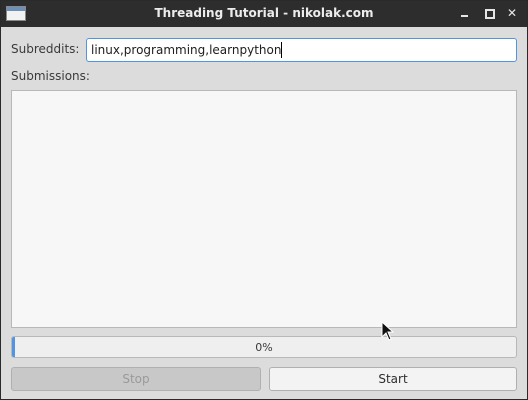  What do you see at coordinates (50, 76) in the screenshot?
I see `submissions-label: Submissions:` at bounding box center [50, 76].